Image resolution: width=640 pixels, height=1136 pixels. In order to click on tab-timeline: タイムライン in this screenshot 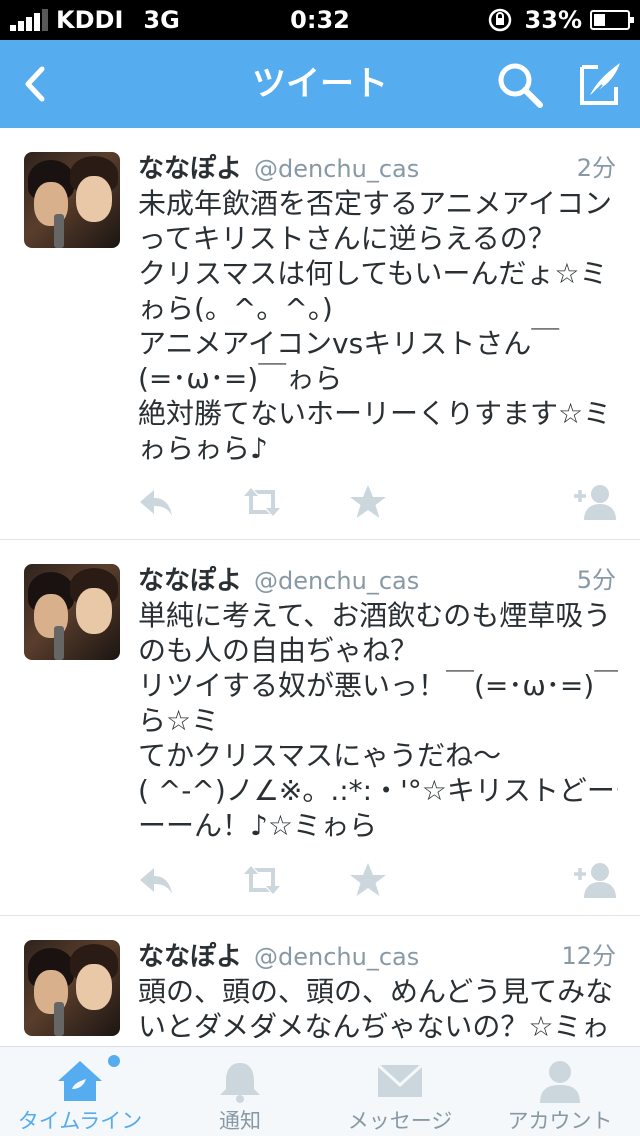, I will do `click(80, 1091)`.